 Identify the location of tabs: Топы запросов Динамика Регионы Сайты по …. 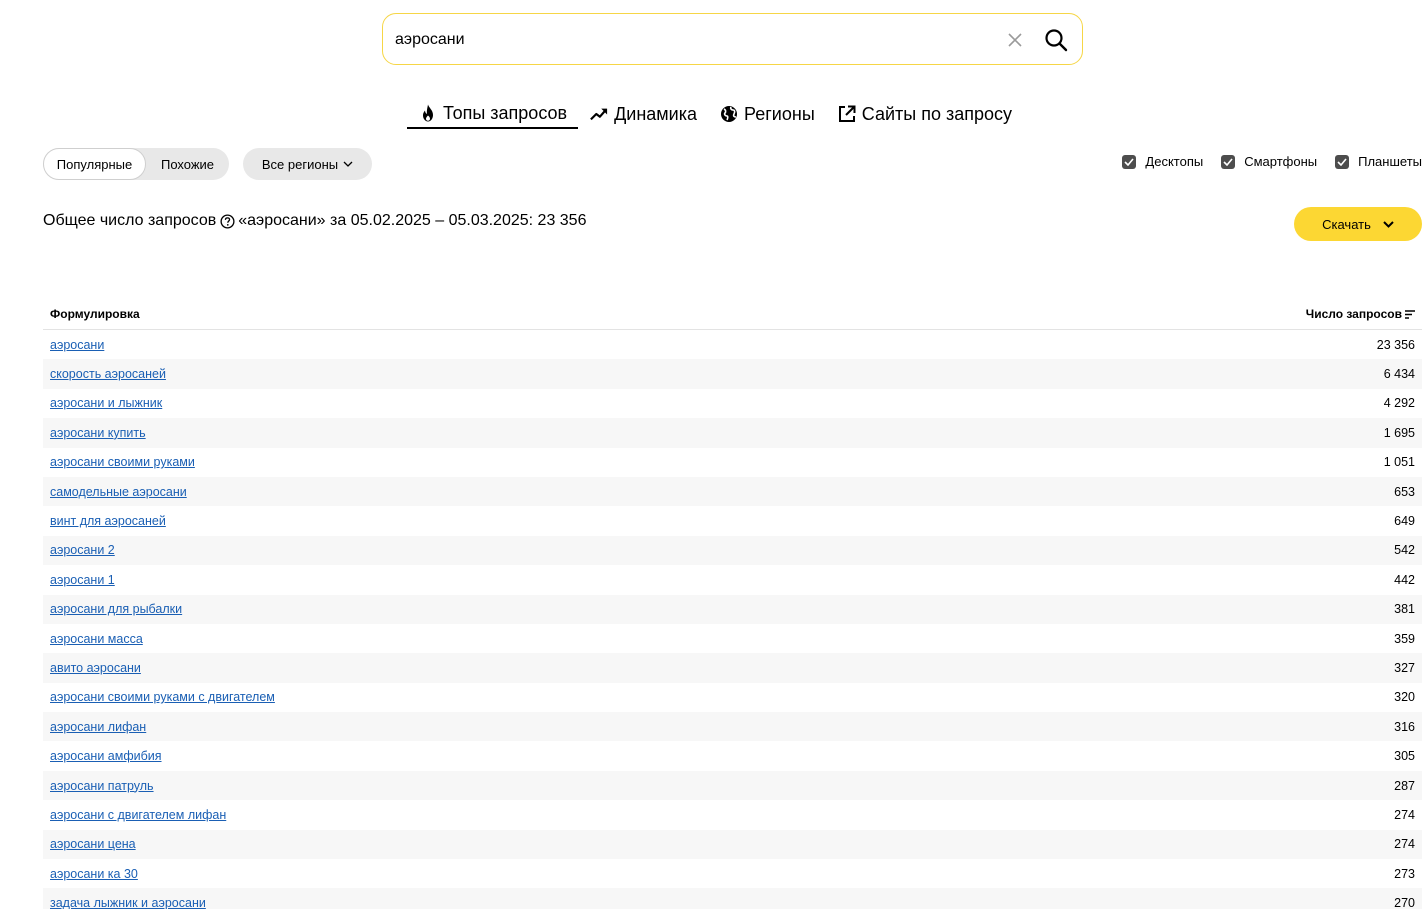
(715, 115).